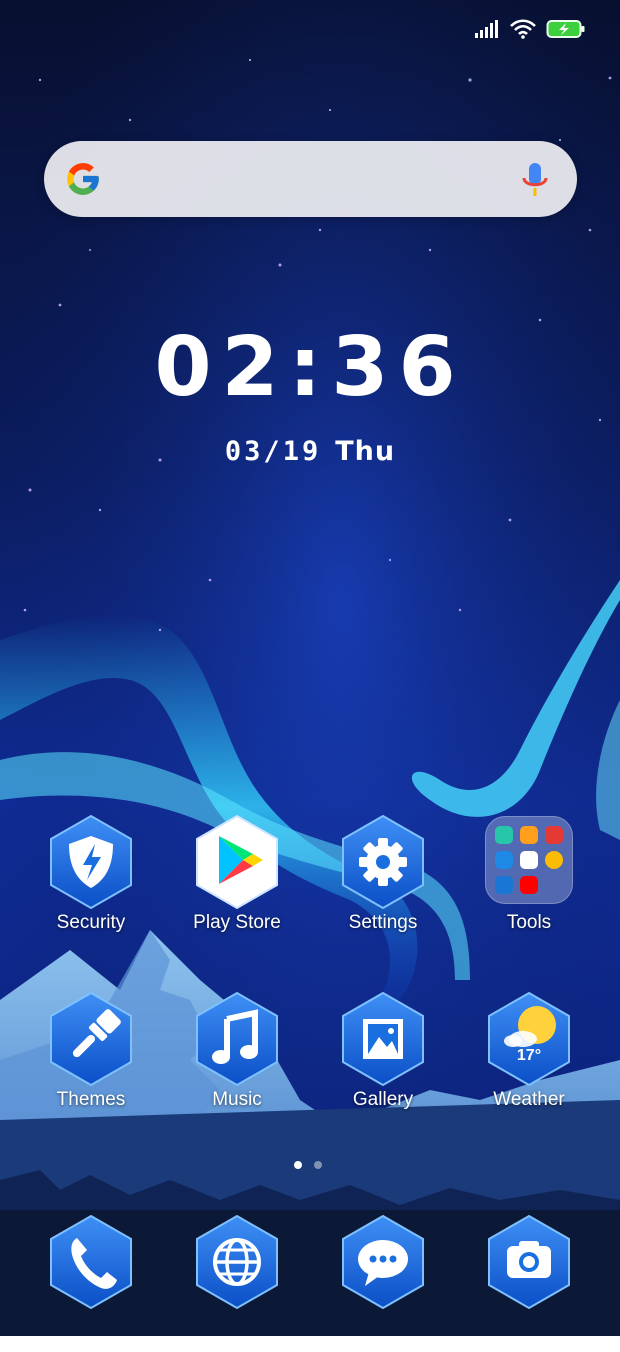 Image resolution: width=620 pixels, height=1352 pixels. I want to click on google-search-bar, so click(310, 179).